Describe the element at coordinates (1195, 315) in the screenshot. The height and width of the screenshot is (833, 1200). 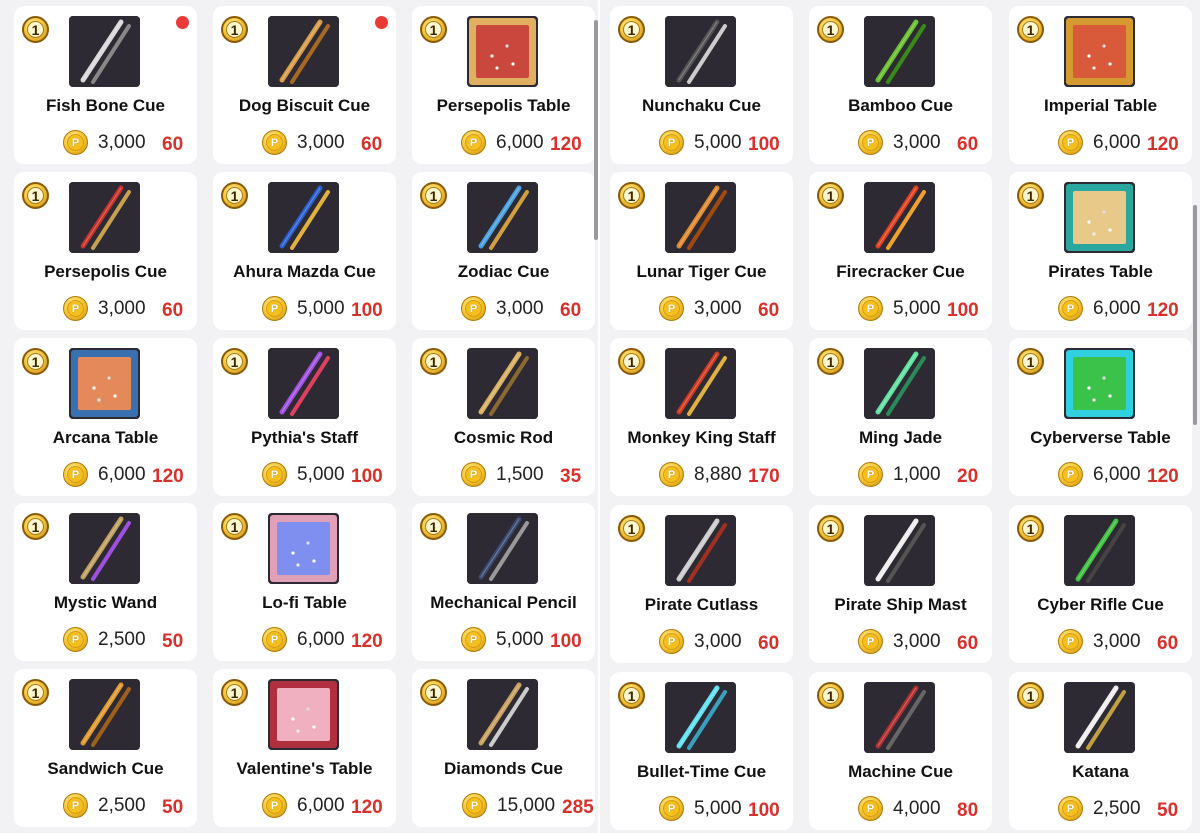
I see `right-scrollbar` at that location.